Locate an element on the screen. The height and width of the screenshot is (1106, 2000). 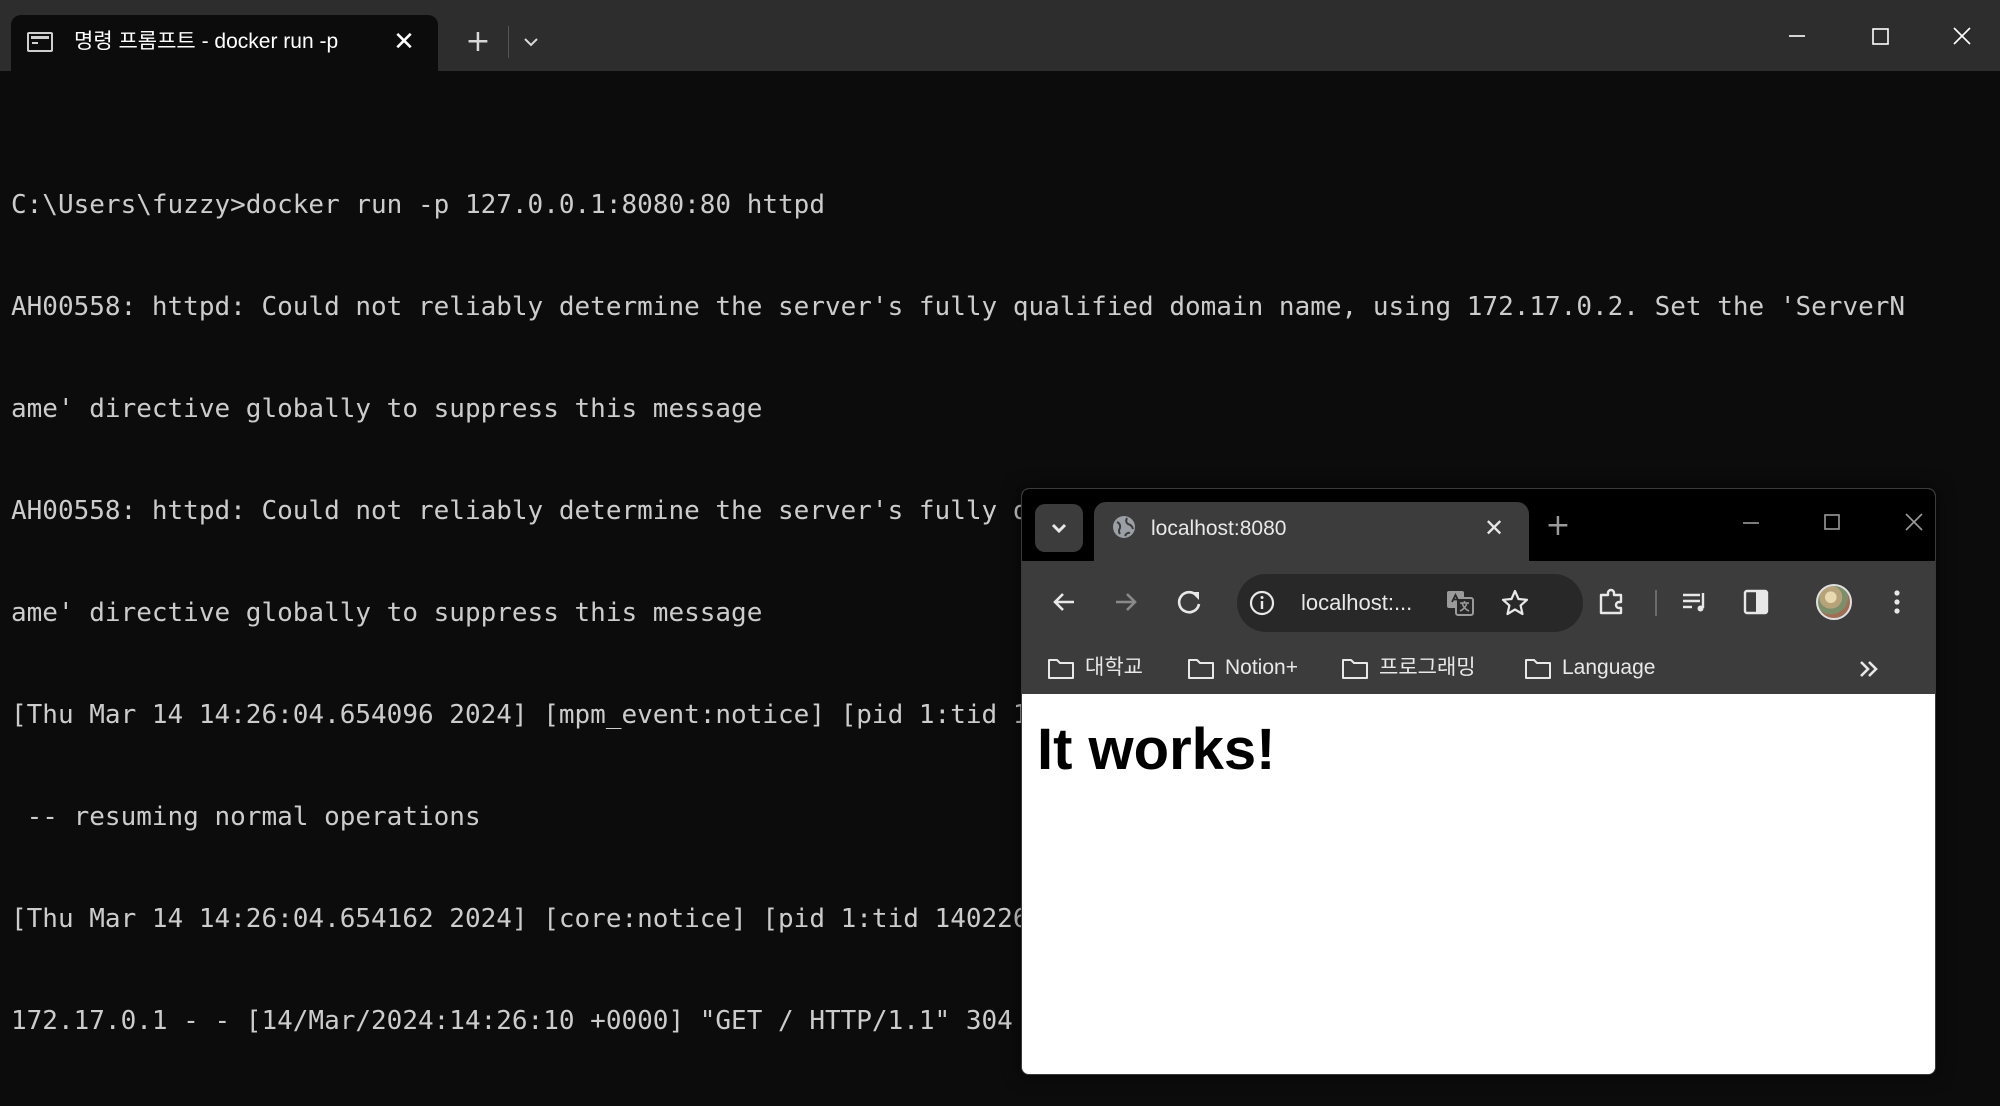
page-heading: It works! is located at coordinates (1156, 749).